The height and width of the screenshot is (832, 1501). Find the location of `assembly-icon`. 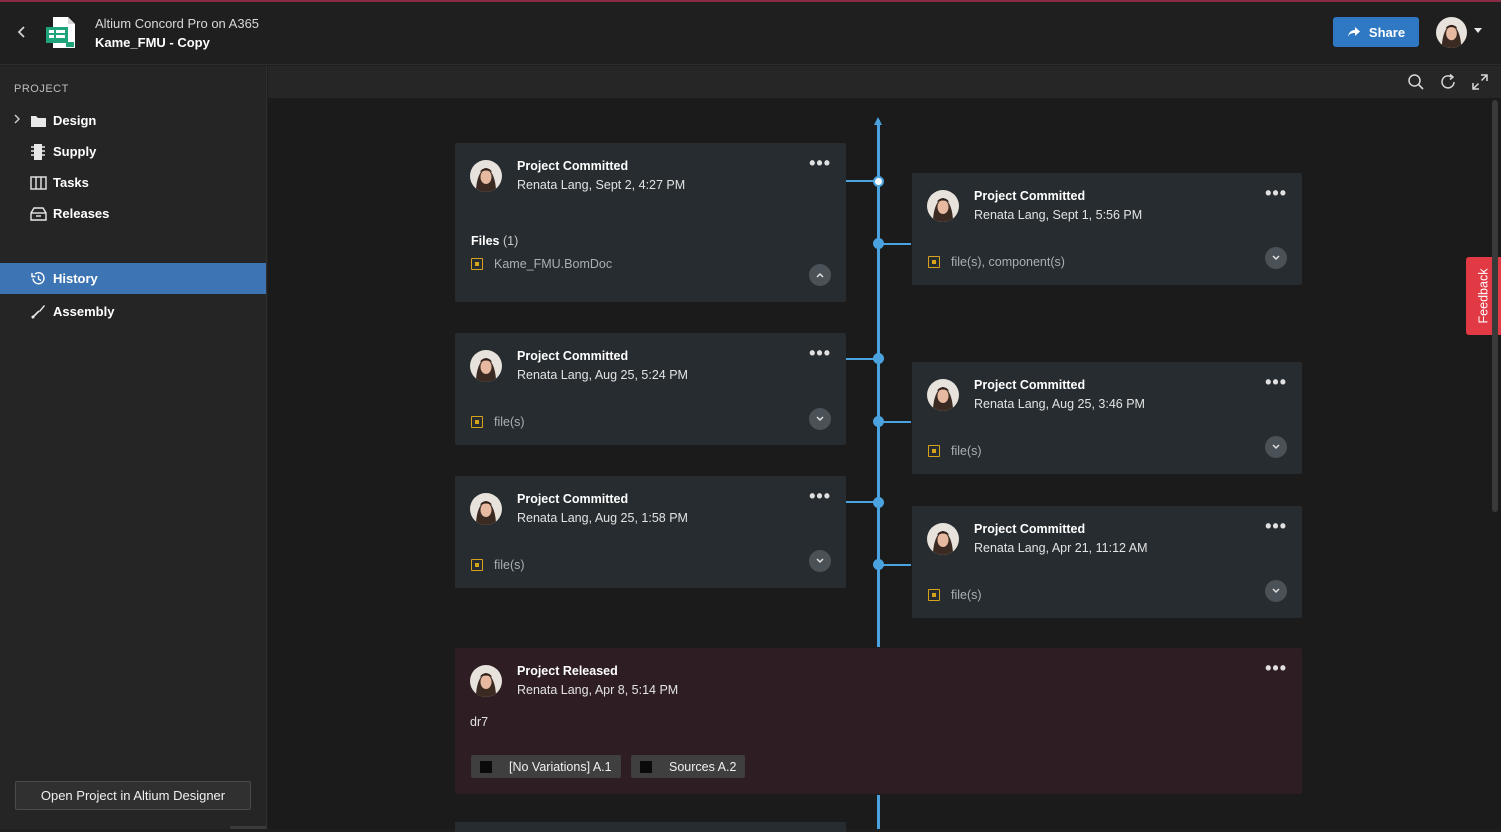

assembly-icon is located at coordinates (38, 312).